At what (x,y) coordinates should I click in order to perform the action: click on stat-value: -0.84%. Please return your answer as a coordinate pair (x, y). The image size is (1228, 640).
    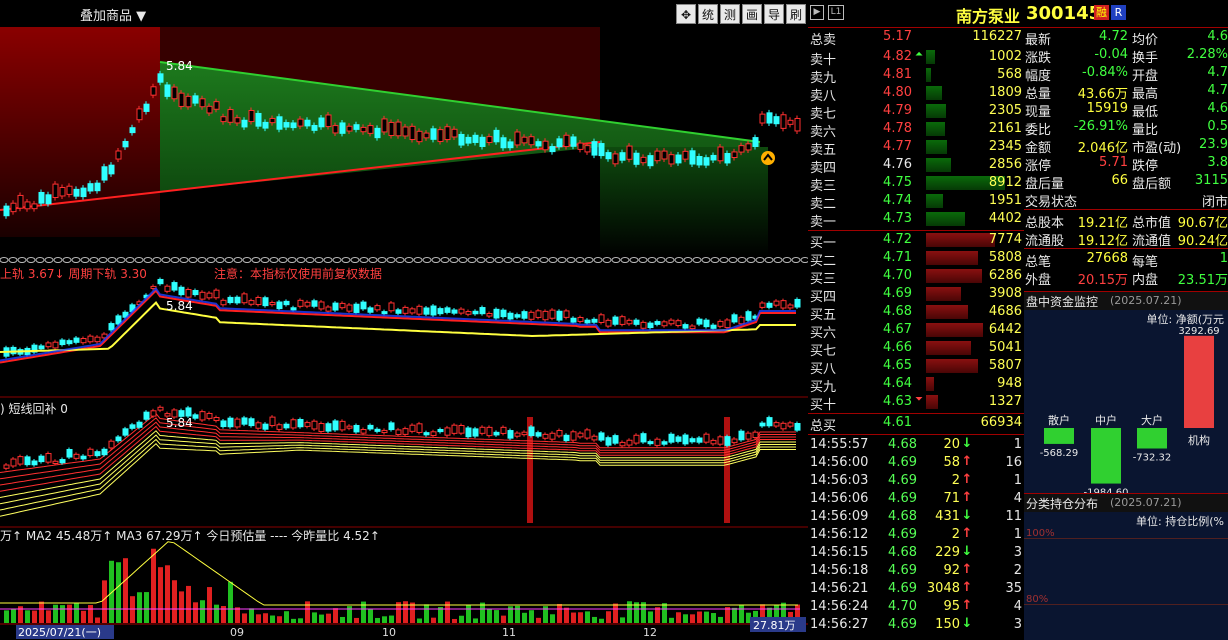
    Looking at the image, I should click on (1105, 72).